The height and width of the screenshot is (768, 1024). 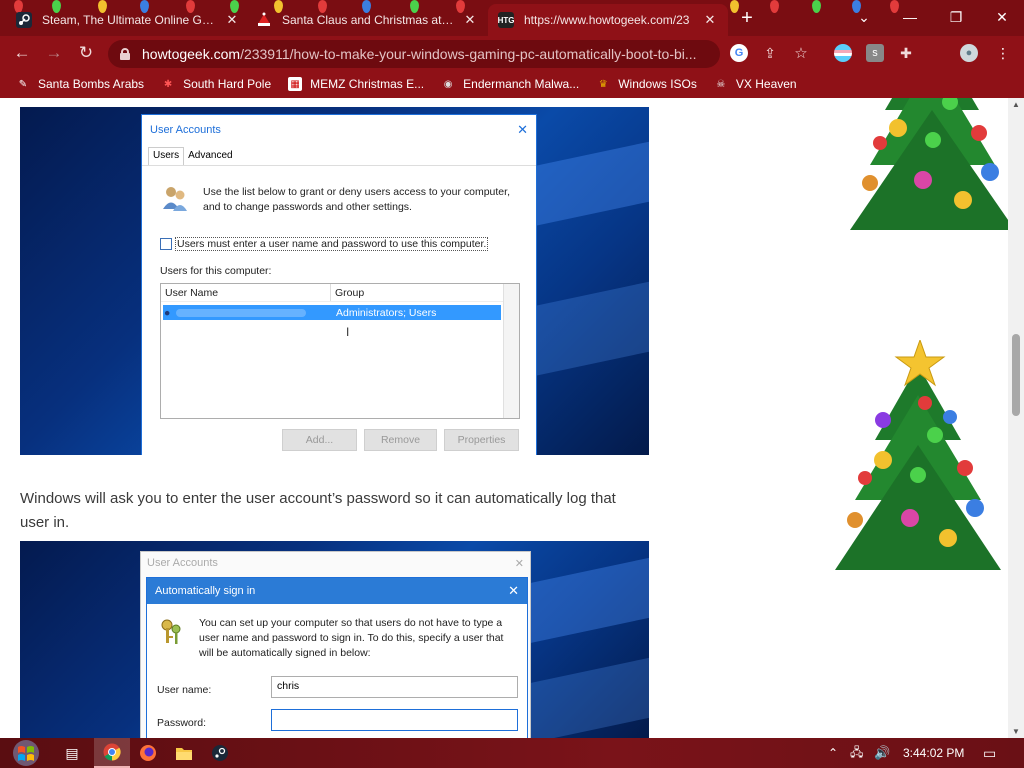 What do you see at coordinates (755, 84) in the screenshot?
I see `bookmark-vx-heaven: ☠ VX Heaven` at bounding box center [755, 84].